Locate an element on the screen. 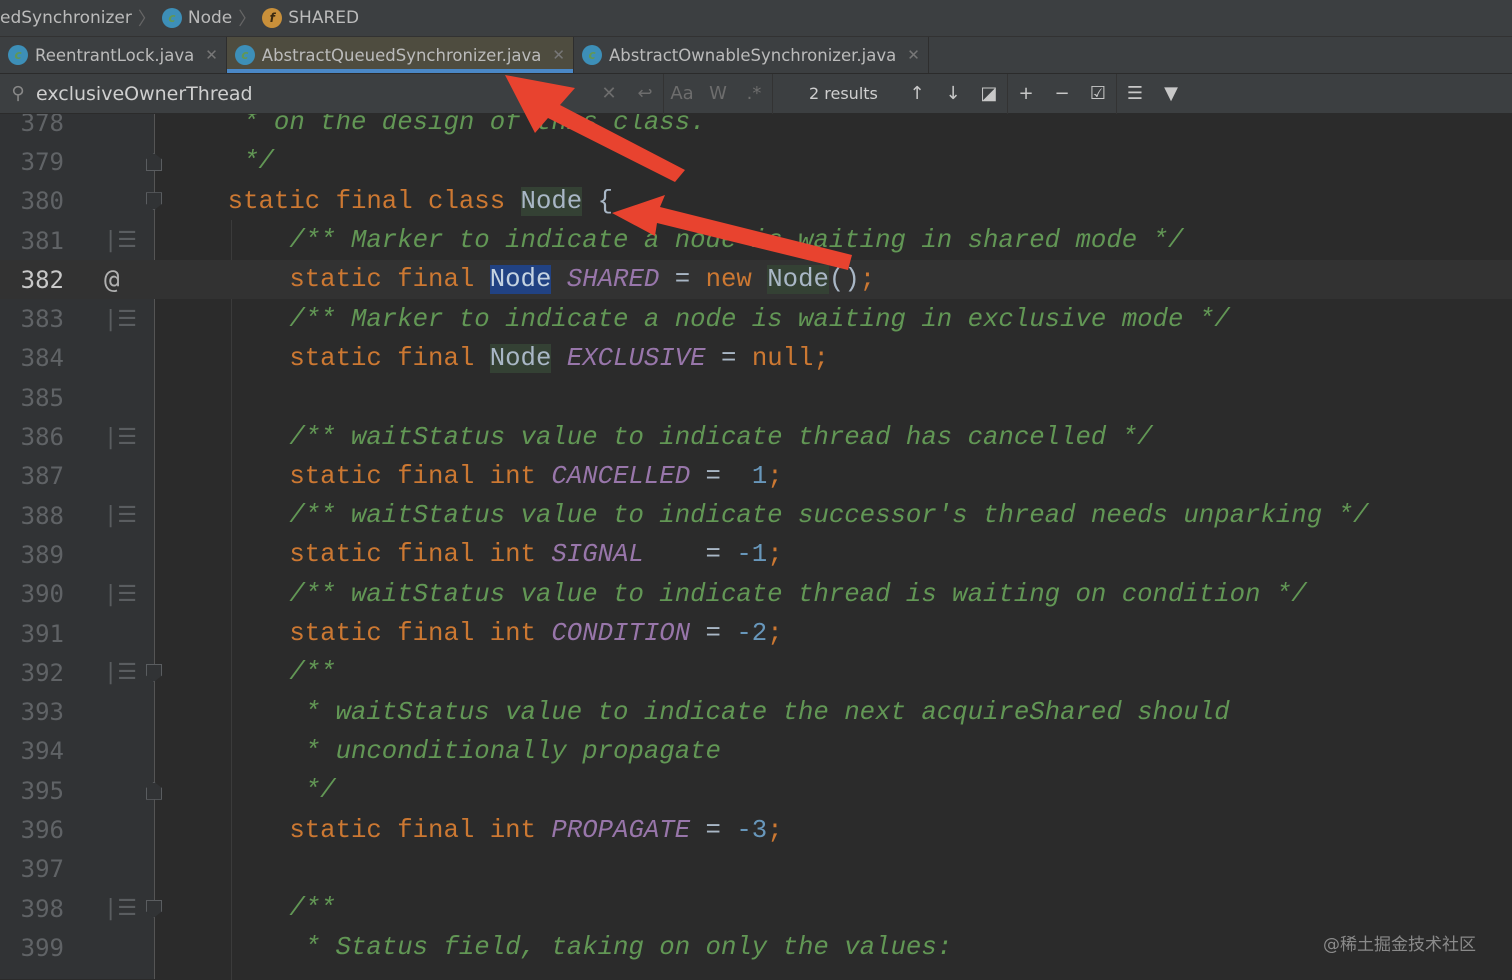 The width and height of the screenshot is (1512, 980). code-line: 392 |☰ /** is located at coordinates (756, 672).